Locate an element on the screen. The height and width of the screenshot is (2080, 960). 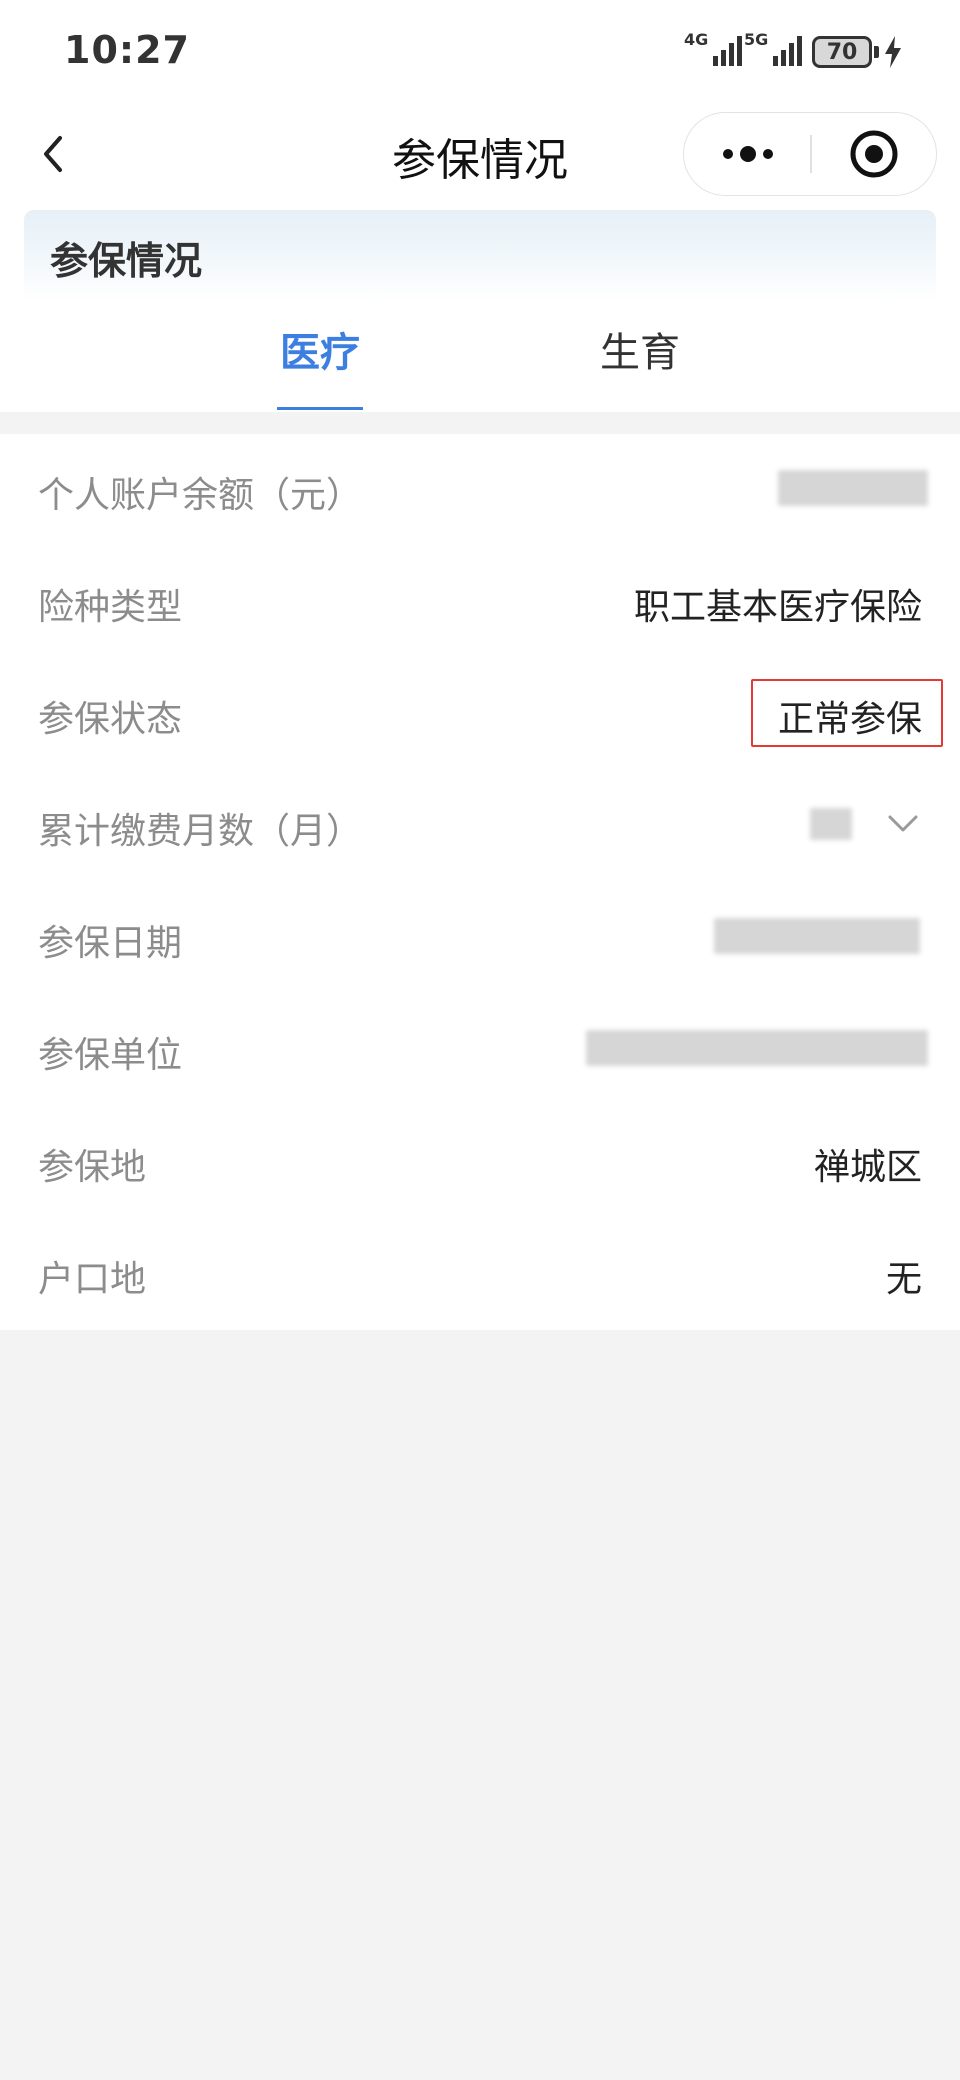
more-dots-icon is located at coordinates (747, 154).